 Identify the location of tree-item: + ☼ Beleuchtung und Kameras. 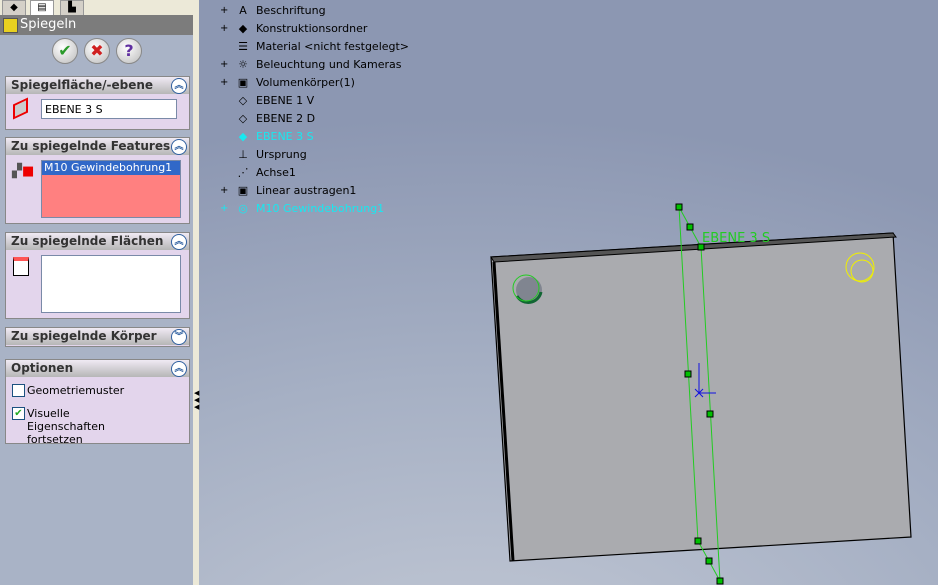
(314, 65).